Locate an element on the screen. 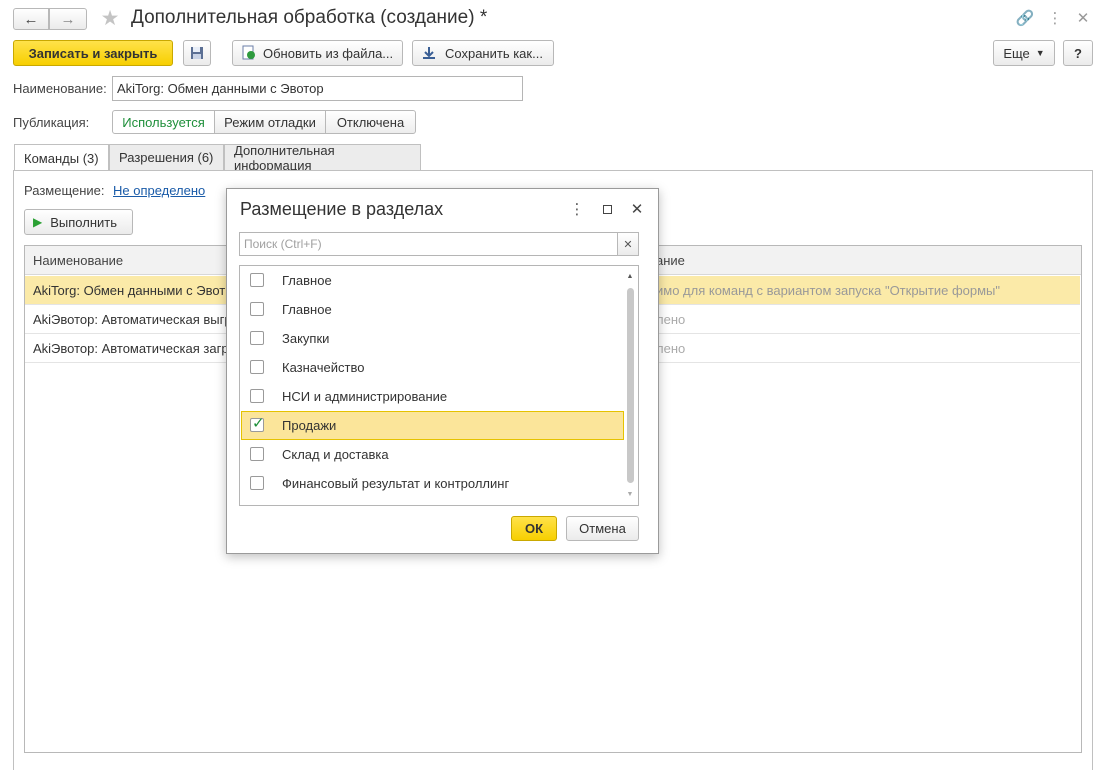  download-icon is located at coordinates (429, 53).